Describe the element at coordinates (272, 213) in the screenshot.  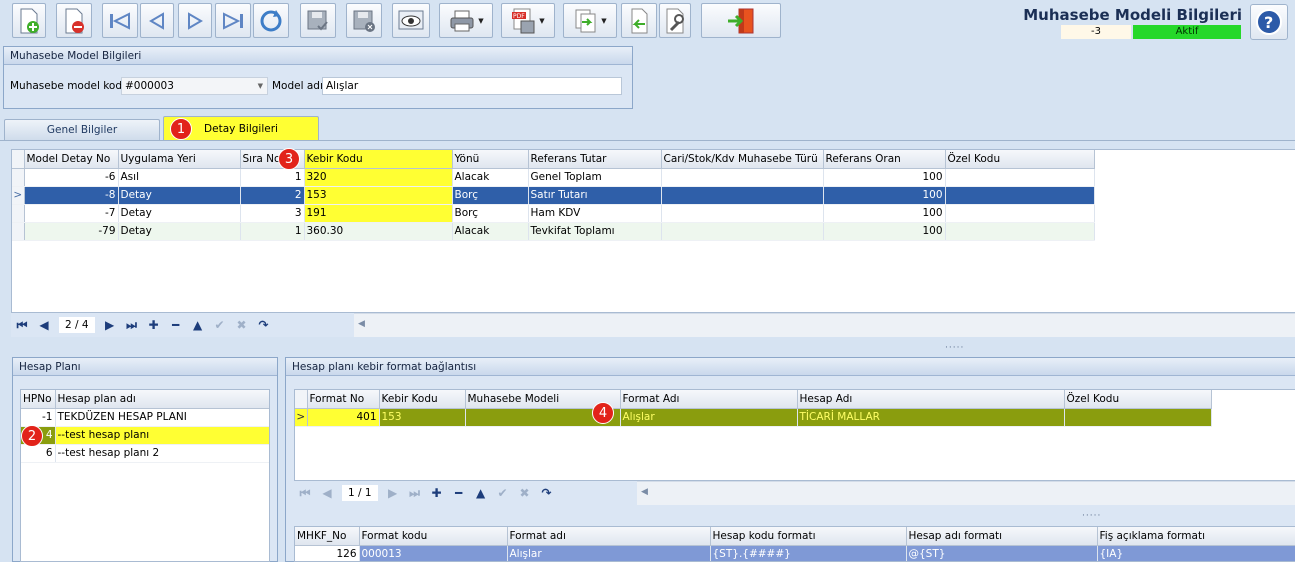
I see `cell-sira: 3` at that location.